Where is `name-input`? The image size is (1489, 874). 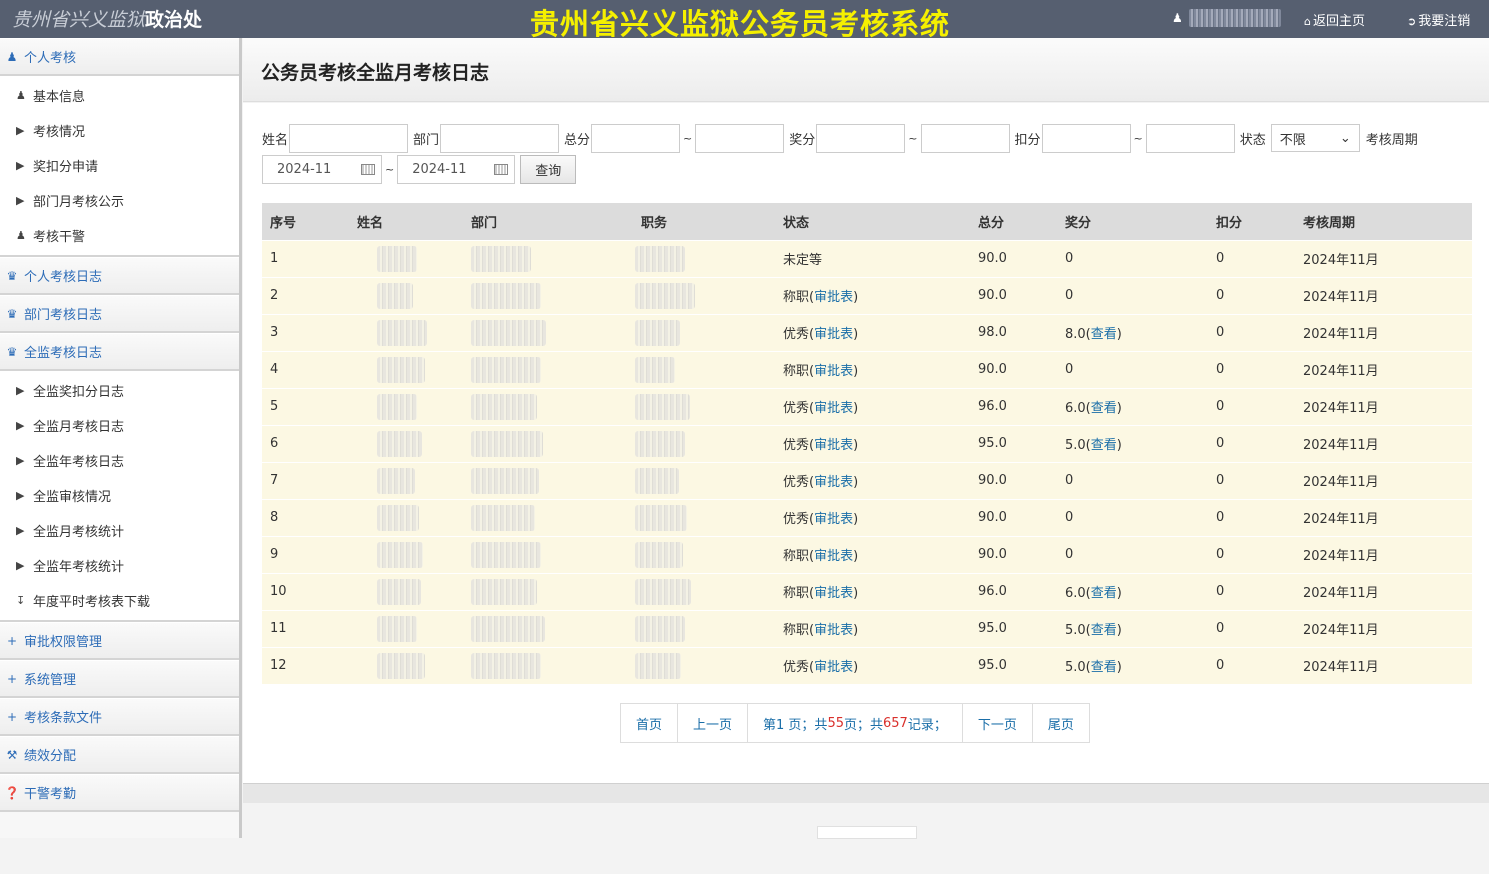 name-input is located at coordinates (349, 138).